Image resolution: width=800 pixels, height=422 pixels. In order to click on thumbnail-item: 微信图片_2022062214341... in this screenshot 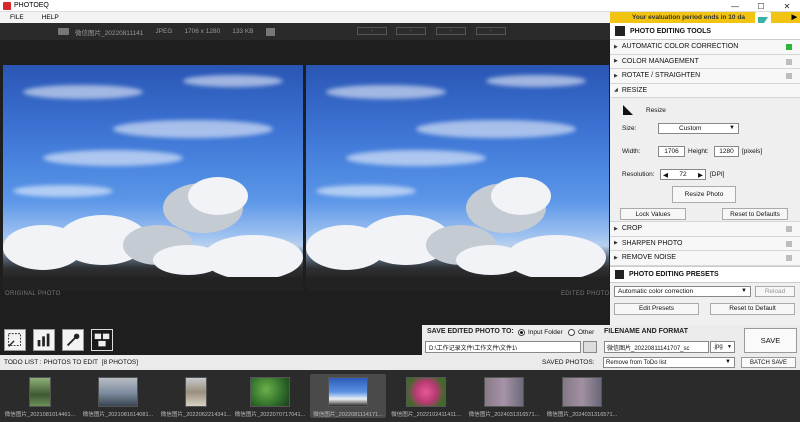, I will do `click(196, 396)`.